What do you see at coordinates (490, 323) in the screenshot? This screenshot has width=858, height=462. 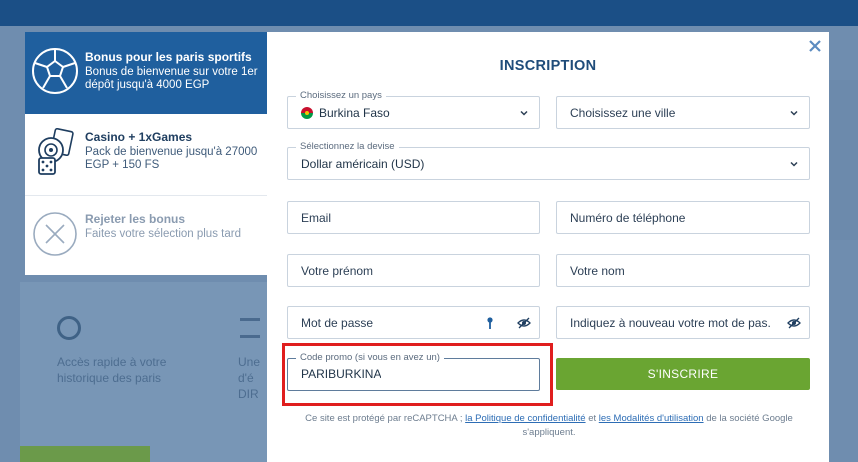 I see `key-icon` at bounding box center [490, 323].